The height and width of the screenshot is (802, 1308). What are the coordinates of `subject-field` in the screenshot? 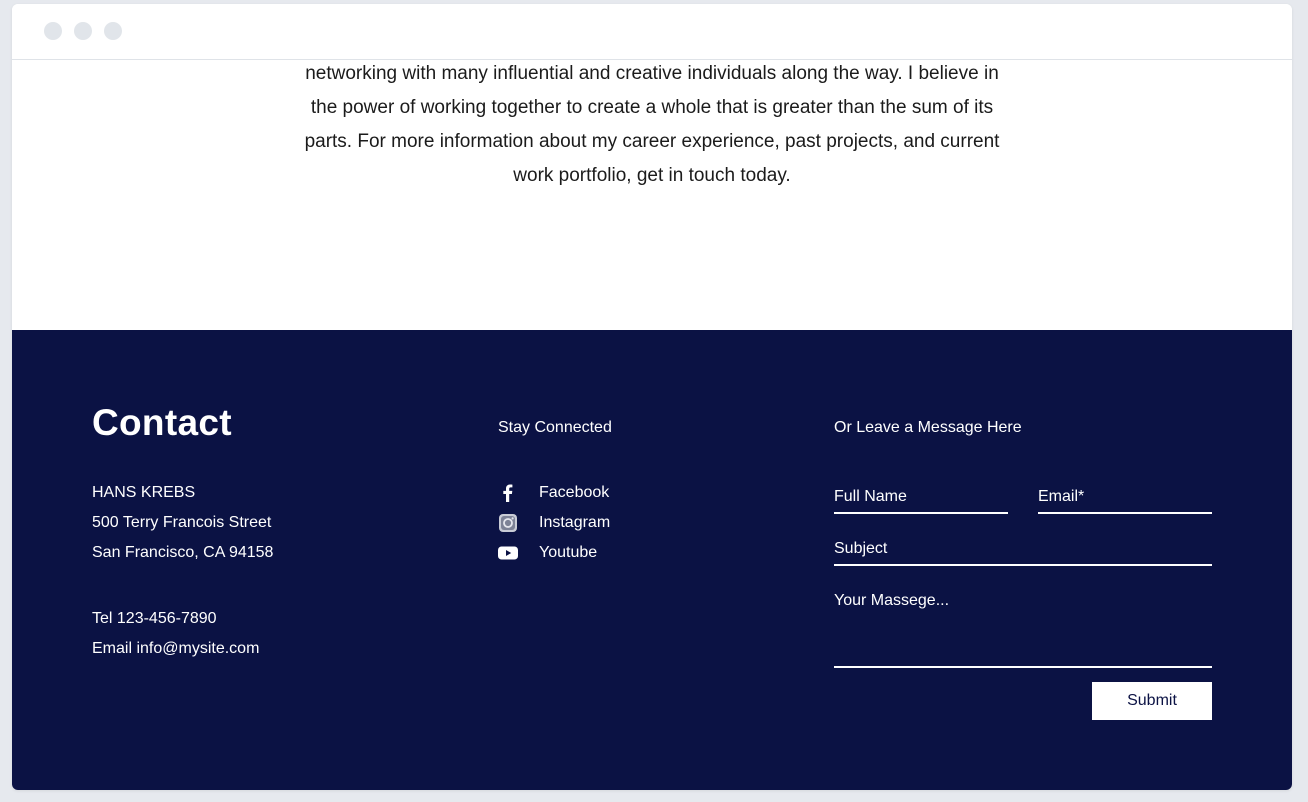 It's located at (1023, 550).